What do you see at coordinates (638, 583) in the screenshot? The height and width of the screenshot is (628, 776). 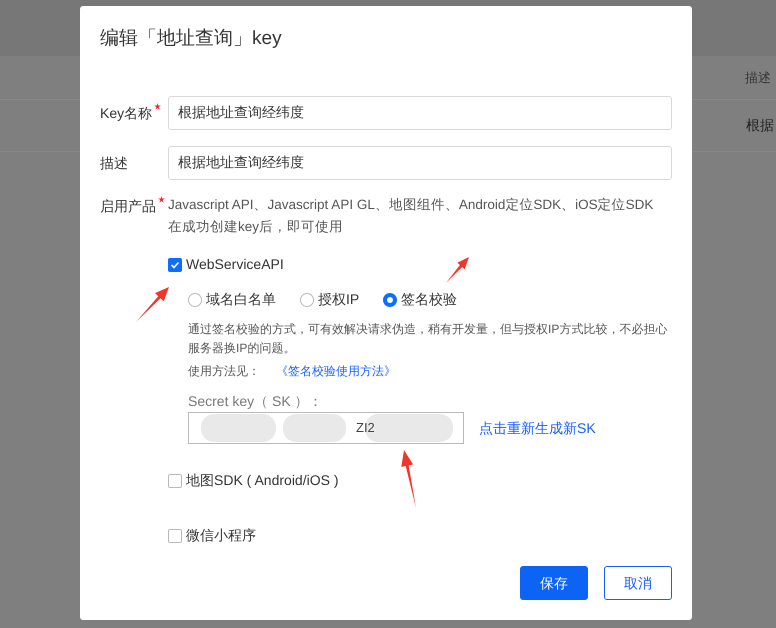 I see `cancel-button: 取消` at bounding box center [638, 583].